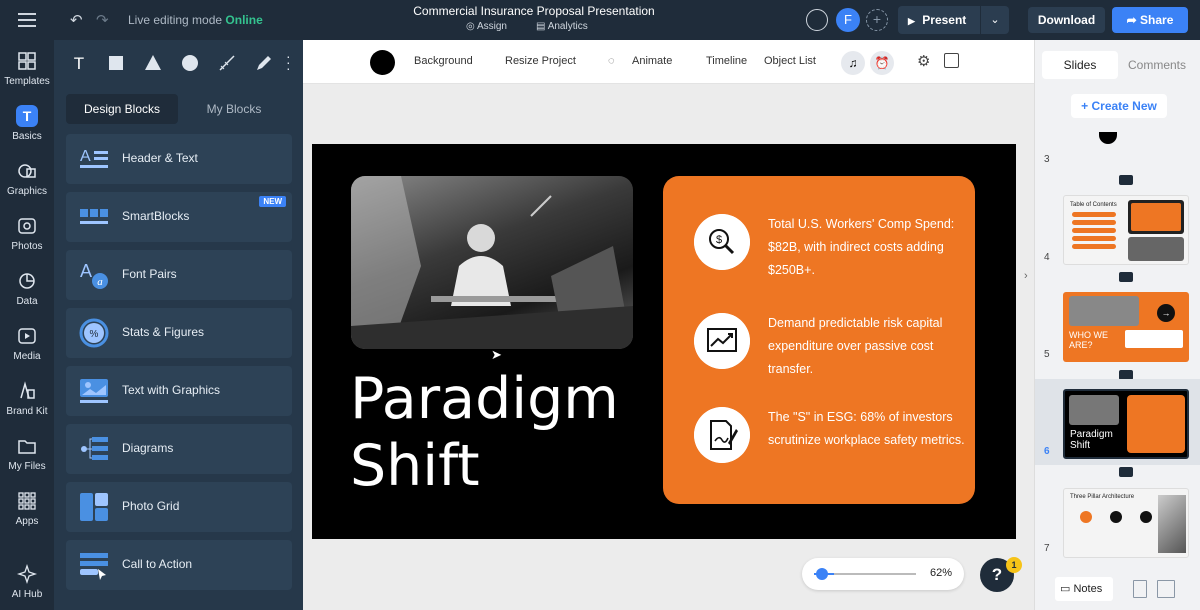 This screenshot has width=1200, height=610. What do you see at coordinates (443, 61) in the screenshot?
I see `background-button: Background` at bounding box center [443, 61].